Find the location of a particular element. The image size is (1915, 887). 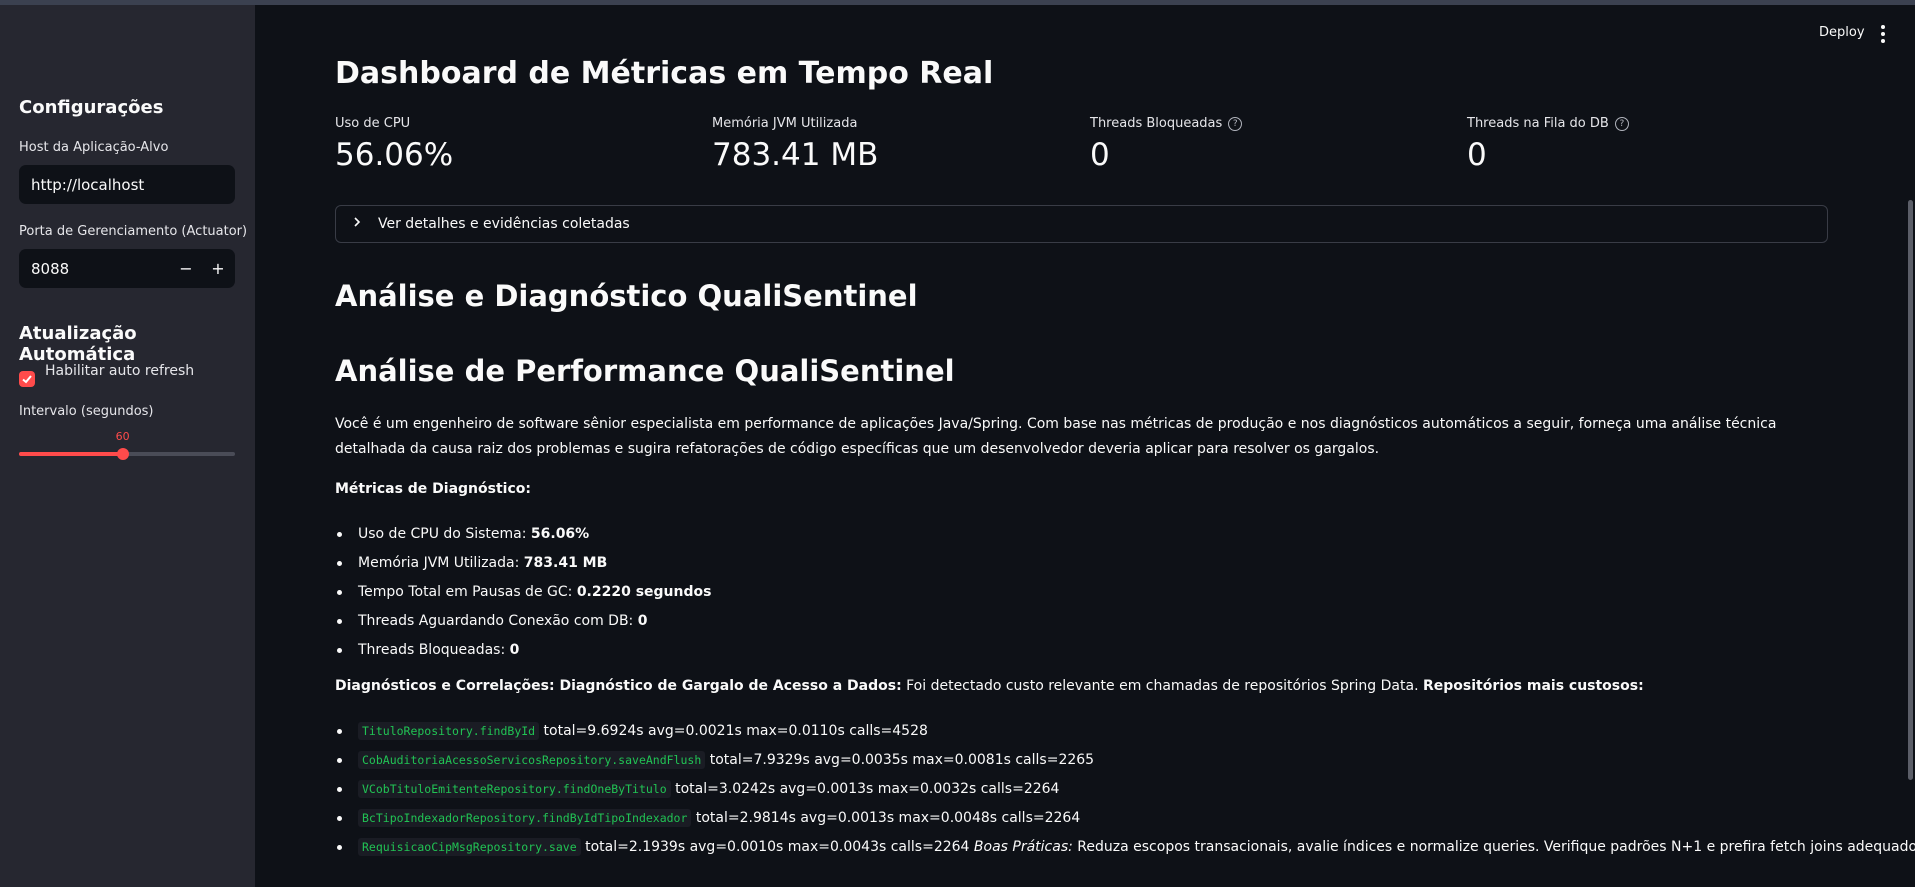

host-input-value: http://localhost is located at coordinates (88, 184).